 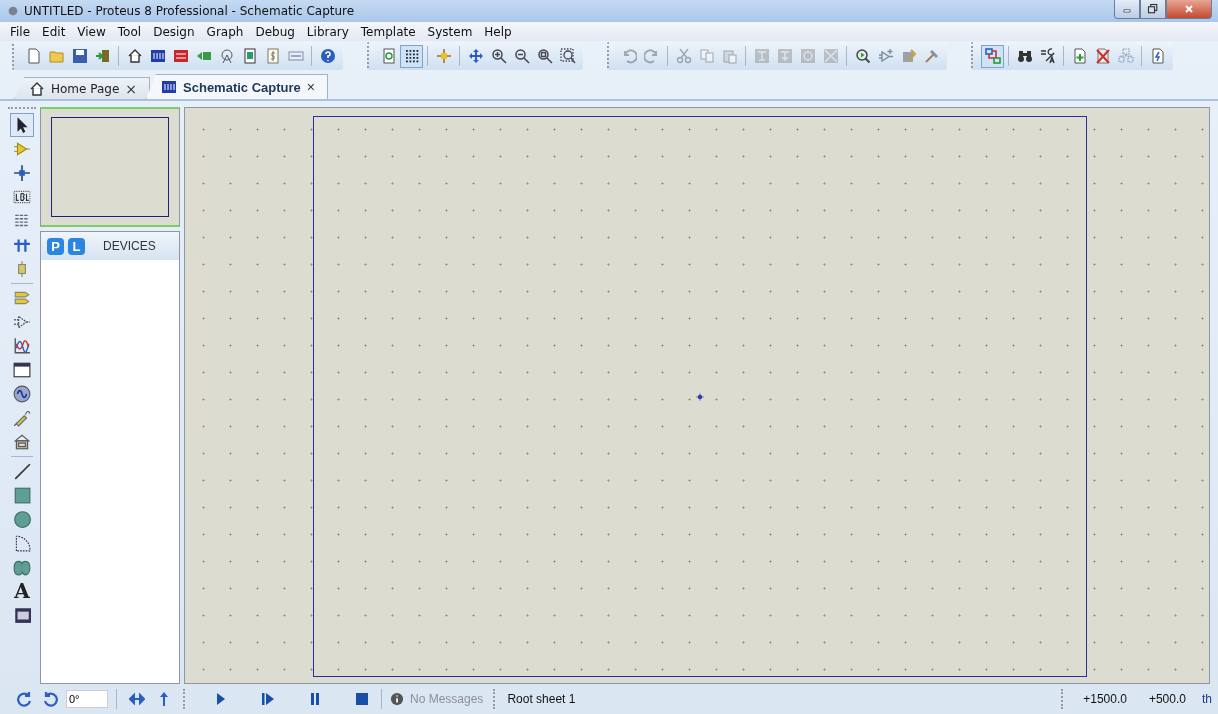 What do you see at coordinates (443, 56) in the screenshot?
I see `origin-icon` at bounding box center [443, 56].